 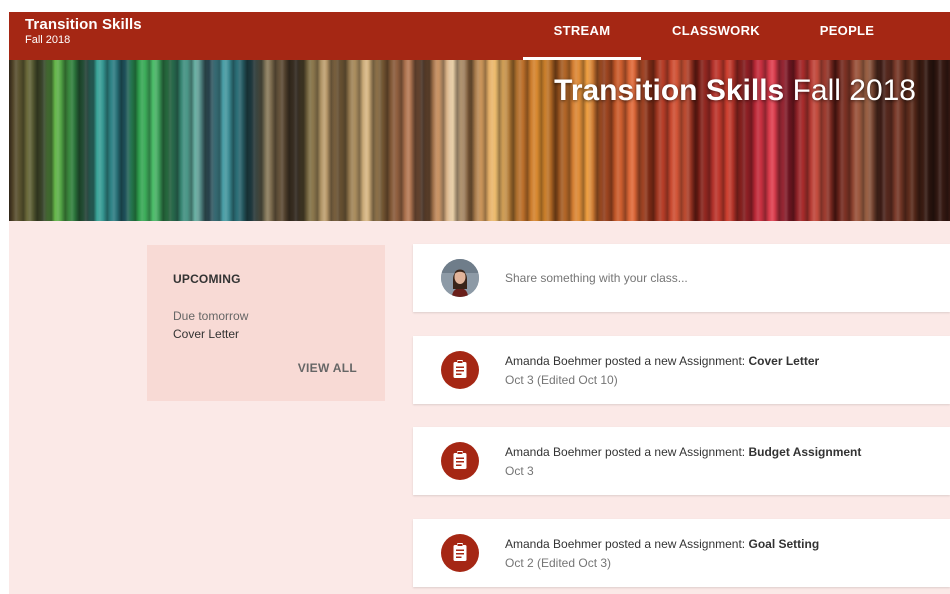 What do you see at coordinates (83, 24) in the screenshot?
I see `class-name: Transition Skills` at bounding box center [83, 24].